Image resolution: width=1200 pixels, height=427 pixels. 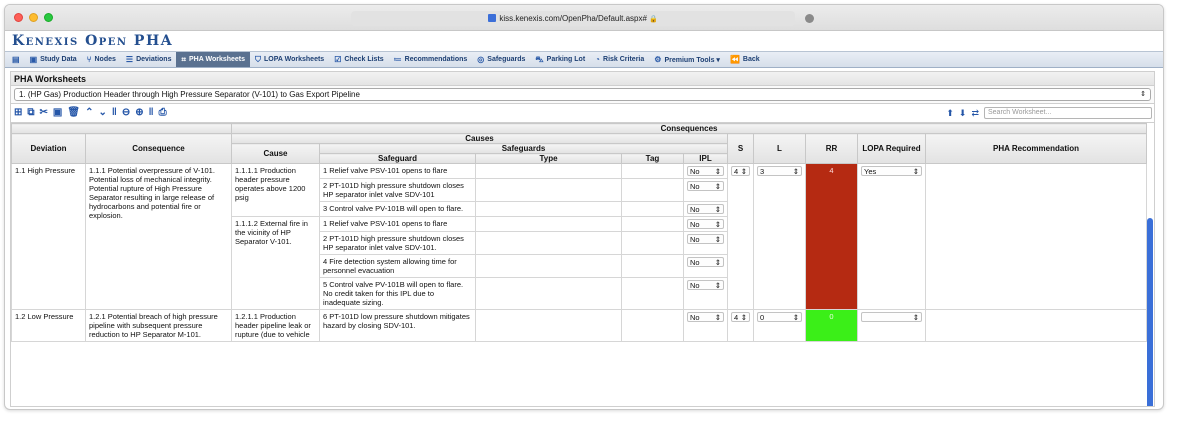 What do you see at coordinates (57, 112) in the screenshot?
I see `paste-icon: ▣` at bounding box center [57, 112].